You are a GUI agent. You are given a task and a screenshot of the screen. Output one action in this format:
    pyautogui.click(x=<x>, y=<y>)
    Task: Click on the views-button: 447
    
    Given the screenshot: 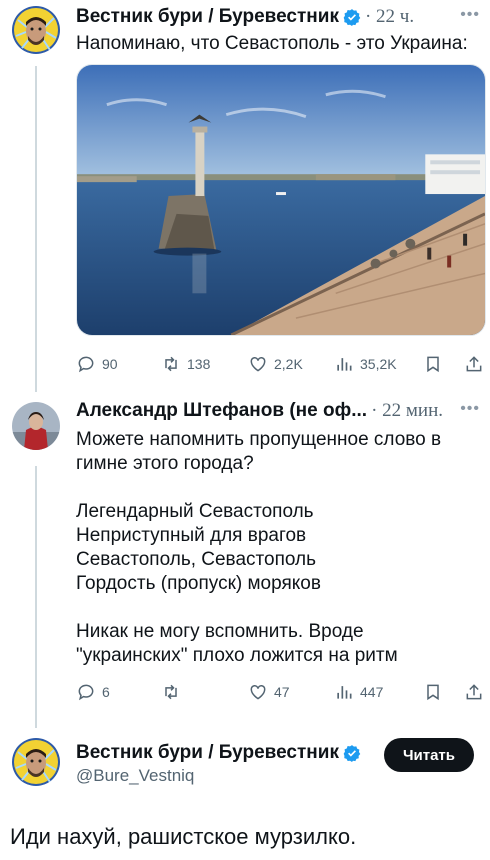 What is the action you would take?
    pyautogui.click(x=358, y=692)
    